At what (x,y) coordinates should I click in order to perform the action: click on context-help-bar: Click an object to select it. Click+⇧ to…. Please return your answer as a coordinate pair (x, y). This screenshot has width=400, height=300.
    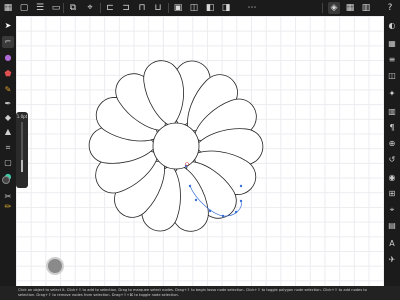
    Looking at the image, I should click on (200, 293).